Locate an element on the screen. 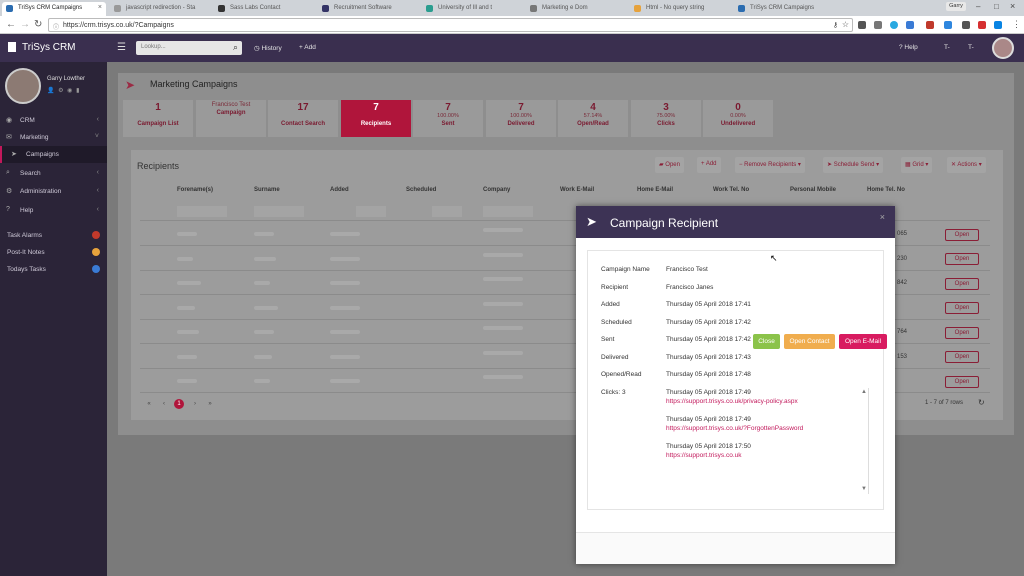  grid-button: ▦ Grid ▾ is located at coordinates (917, 165).